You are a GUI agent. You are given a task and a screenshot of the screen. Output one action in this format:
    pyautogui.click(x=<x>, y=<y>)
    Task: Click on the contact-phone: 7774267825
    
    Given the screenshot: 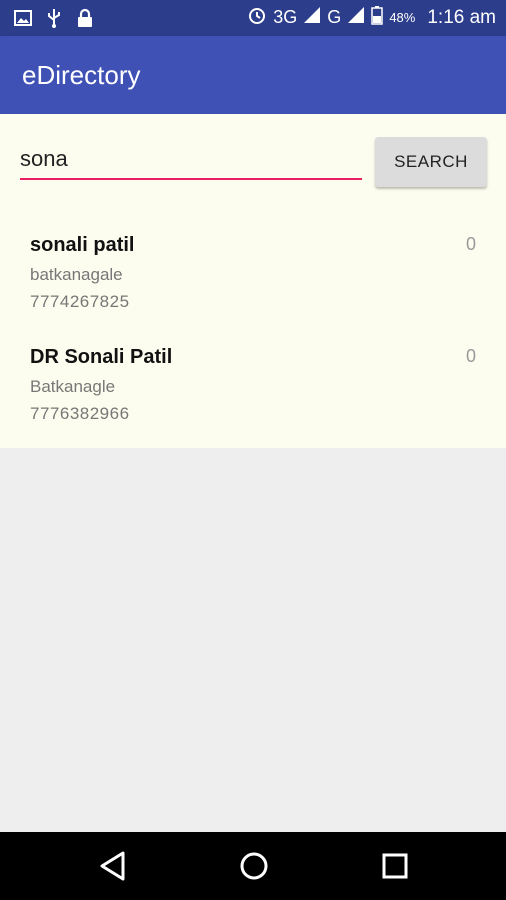 What is the action you would take?
    pyautogui.click(x=80, y=301)
    